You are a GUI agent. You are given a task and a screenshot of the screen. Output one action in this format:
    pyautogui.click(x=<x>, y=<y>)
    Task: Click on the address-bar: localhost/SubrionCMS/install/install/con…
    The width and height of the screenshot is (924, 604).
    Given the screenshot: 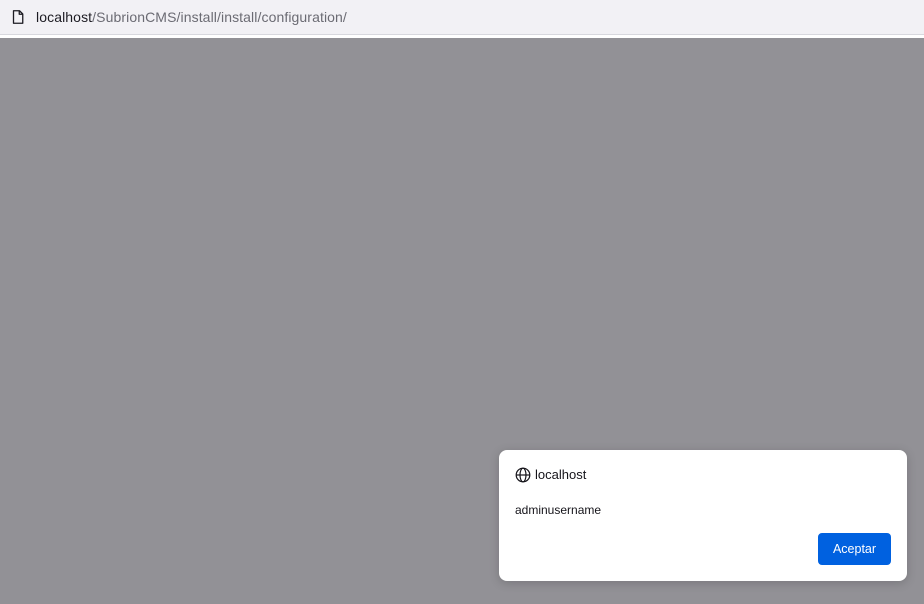 What is the action you would take?
    pyautogui.click(x=462, y=17)
    